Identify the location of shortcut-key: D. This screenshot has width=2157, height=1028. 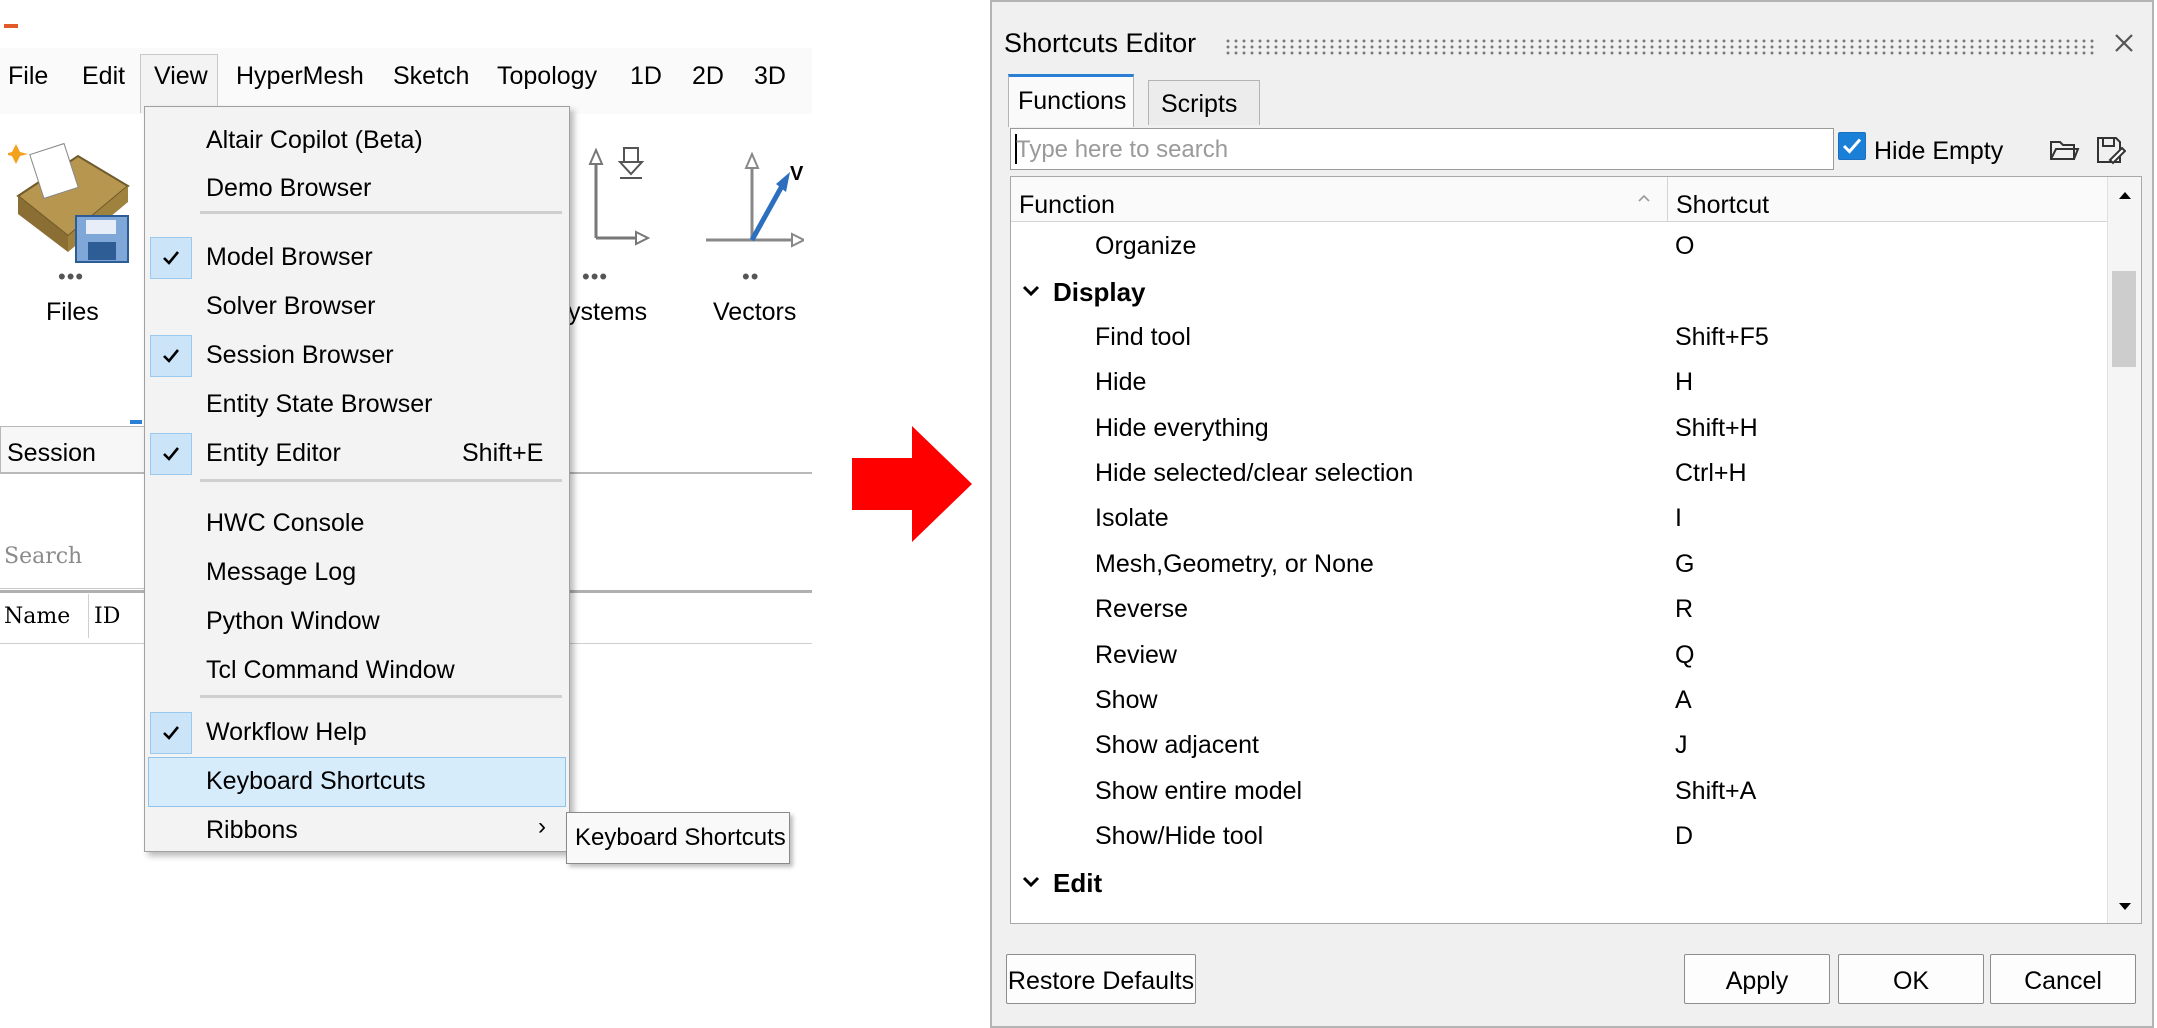
(1684, 836).